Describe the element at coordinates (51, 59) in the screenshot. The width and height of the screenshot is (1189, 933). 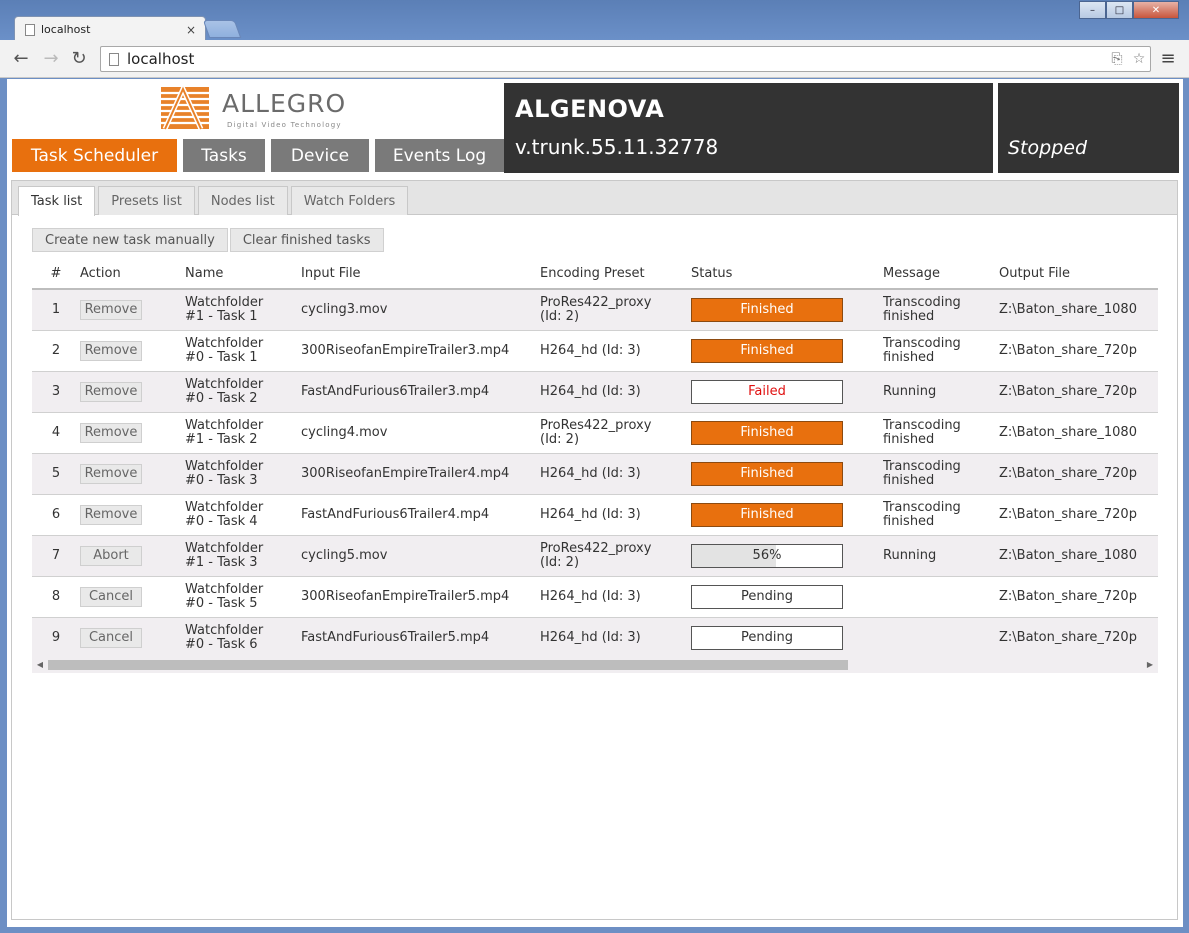
I see `forward-arrow-icon: →` at that location.